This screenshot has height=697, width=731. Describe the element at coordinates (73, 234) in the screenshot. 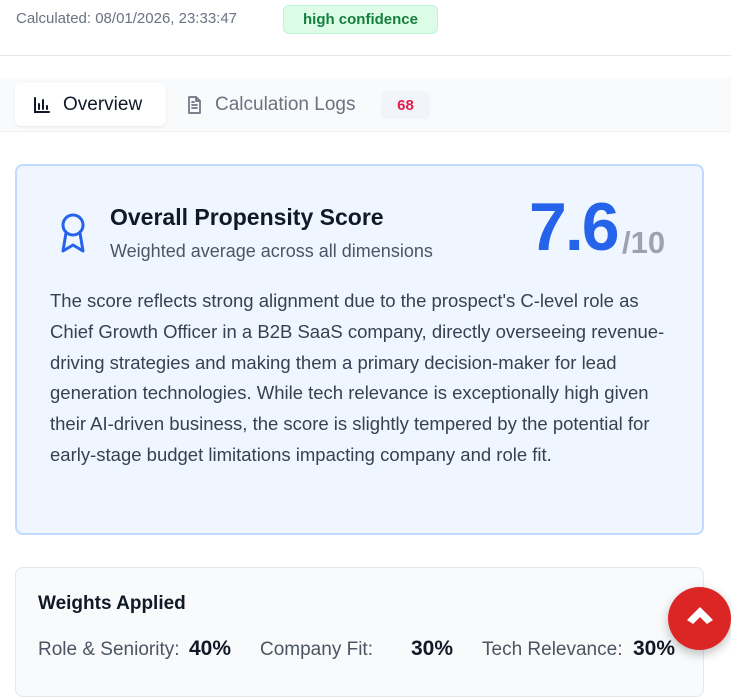

I see `award-icon` at that location.